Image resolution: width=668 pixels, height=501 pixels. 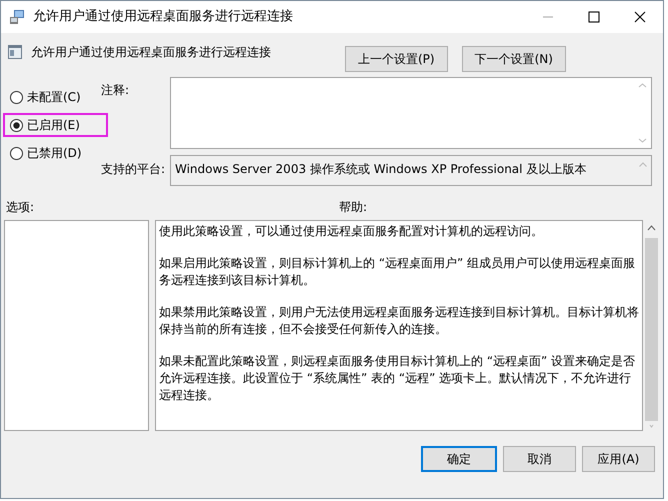 I want to click on window-title: 允许用户通过使用远程桌面服务进行远程连接, so click(x=163, y=17).